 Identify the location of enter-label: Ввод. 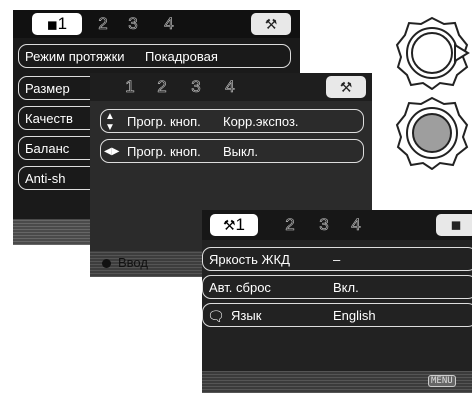
(133, 262).